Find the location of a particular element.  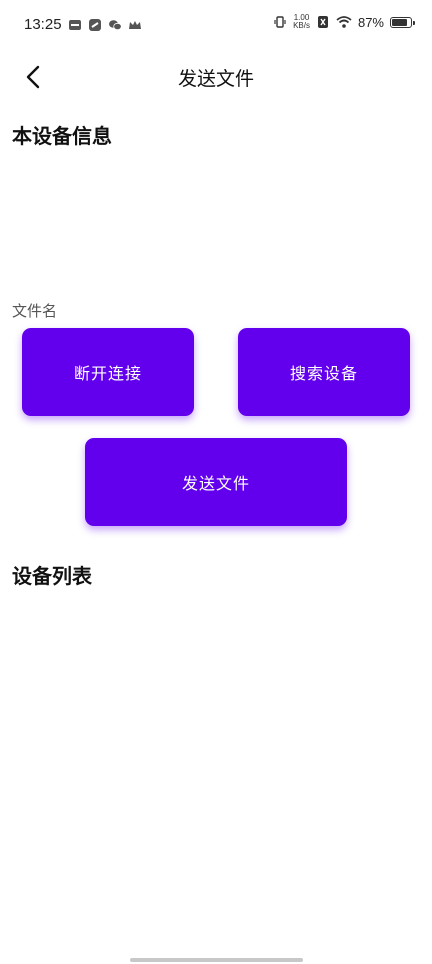

file-name-label: 文件名 is located at coordinates (35, 311).